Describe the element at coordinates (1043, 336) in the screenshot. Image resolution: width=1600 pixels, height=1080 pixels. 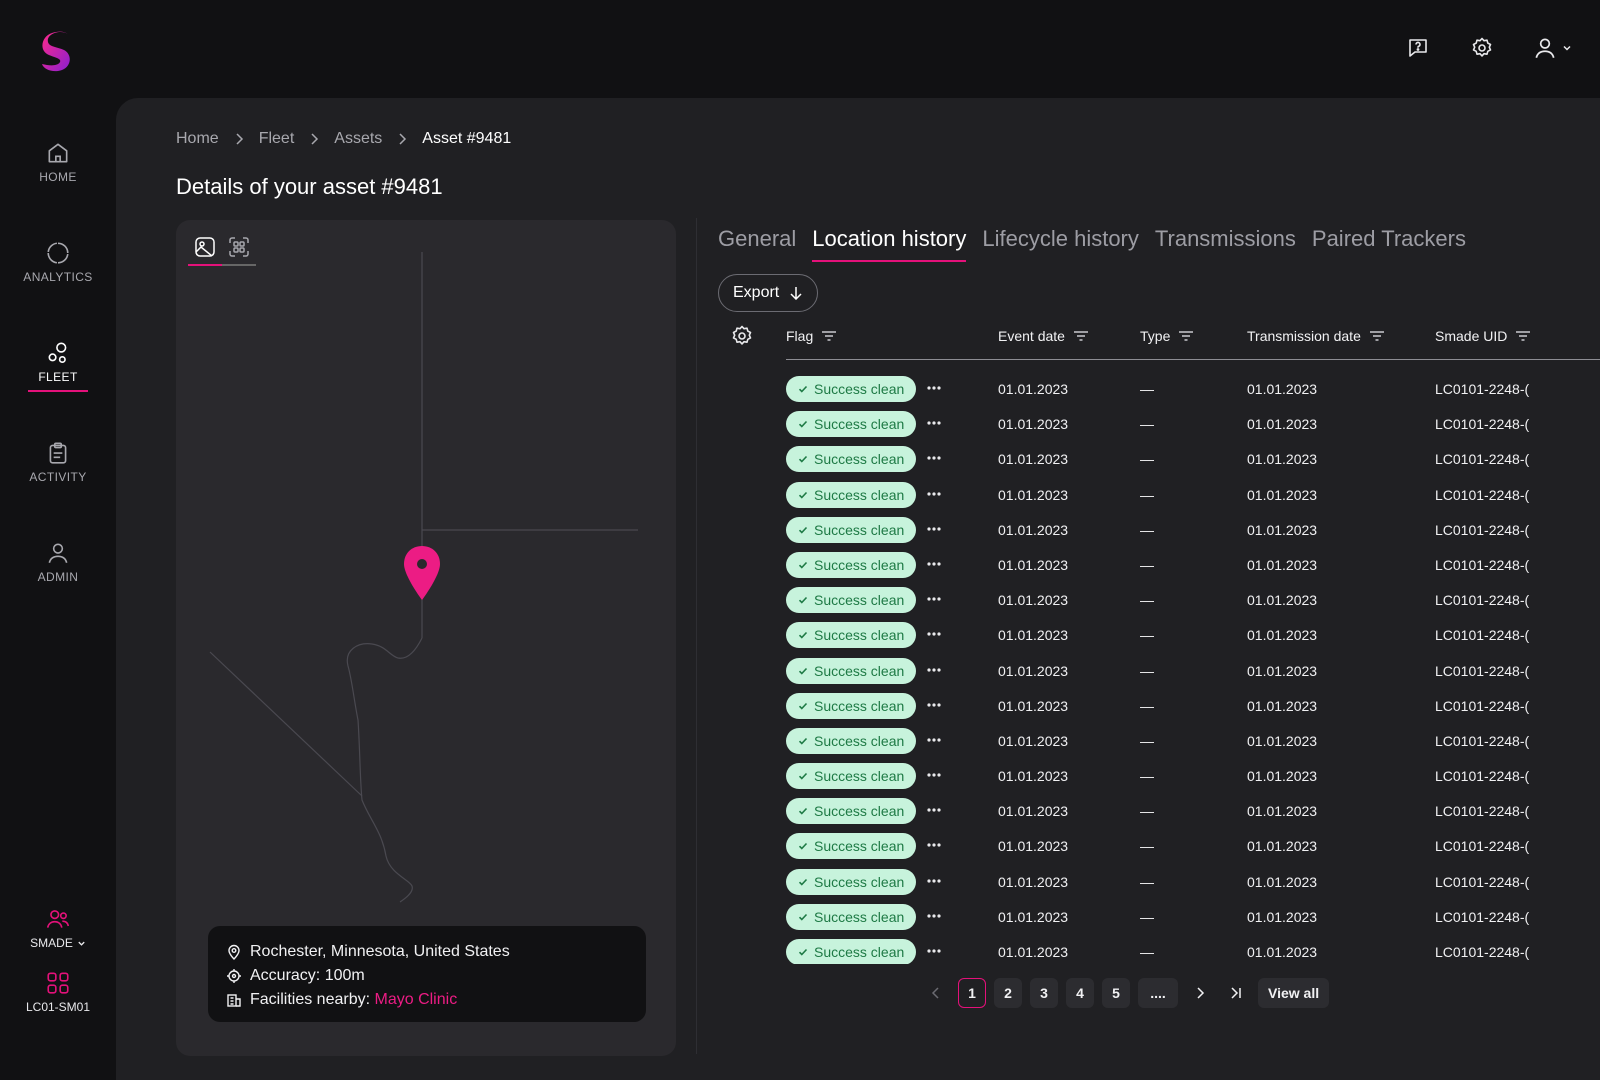
I see `column-header-event-date: Event date` at that location.